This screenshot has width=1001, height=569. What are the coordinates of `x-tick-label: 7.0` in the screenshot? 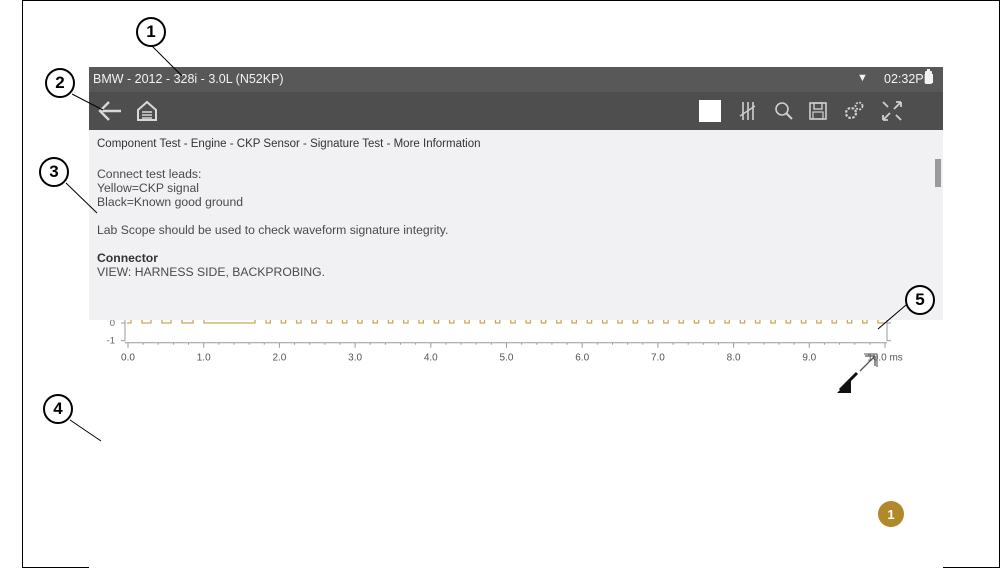 It's located at (658, 358).